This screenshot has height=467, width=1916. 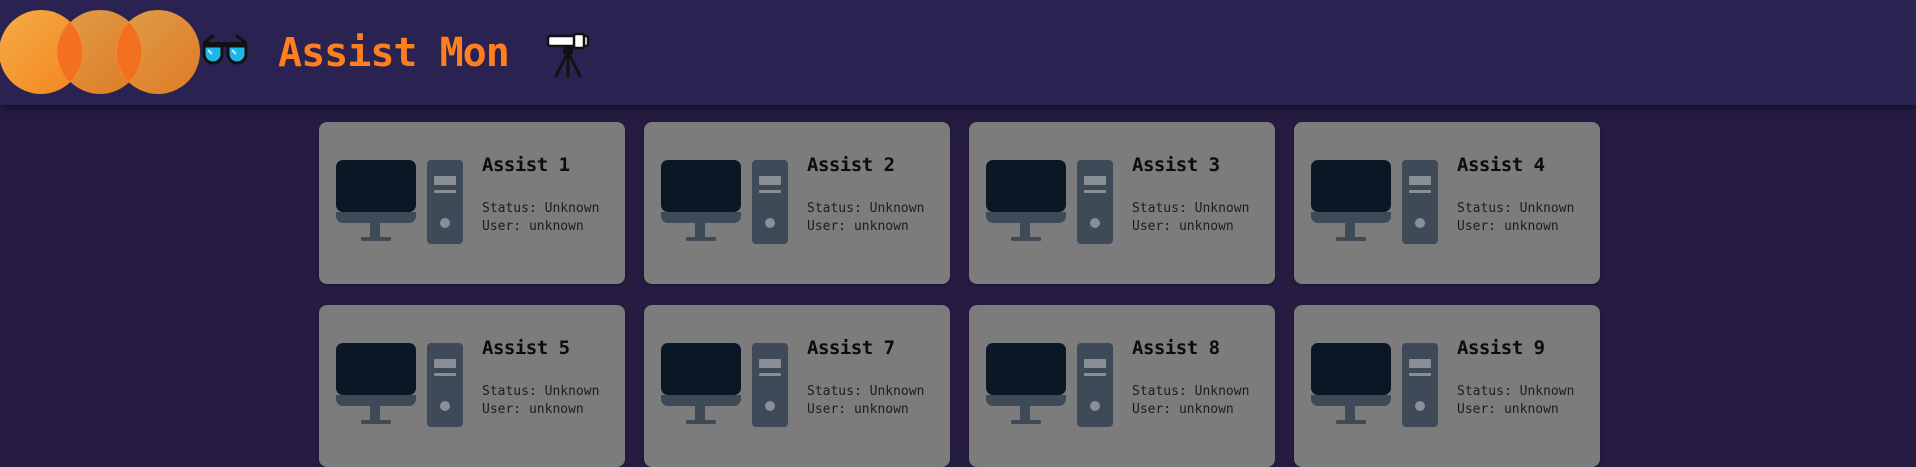 I want to click on logo-rings-icon, so click(x=100, y=52).